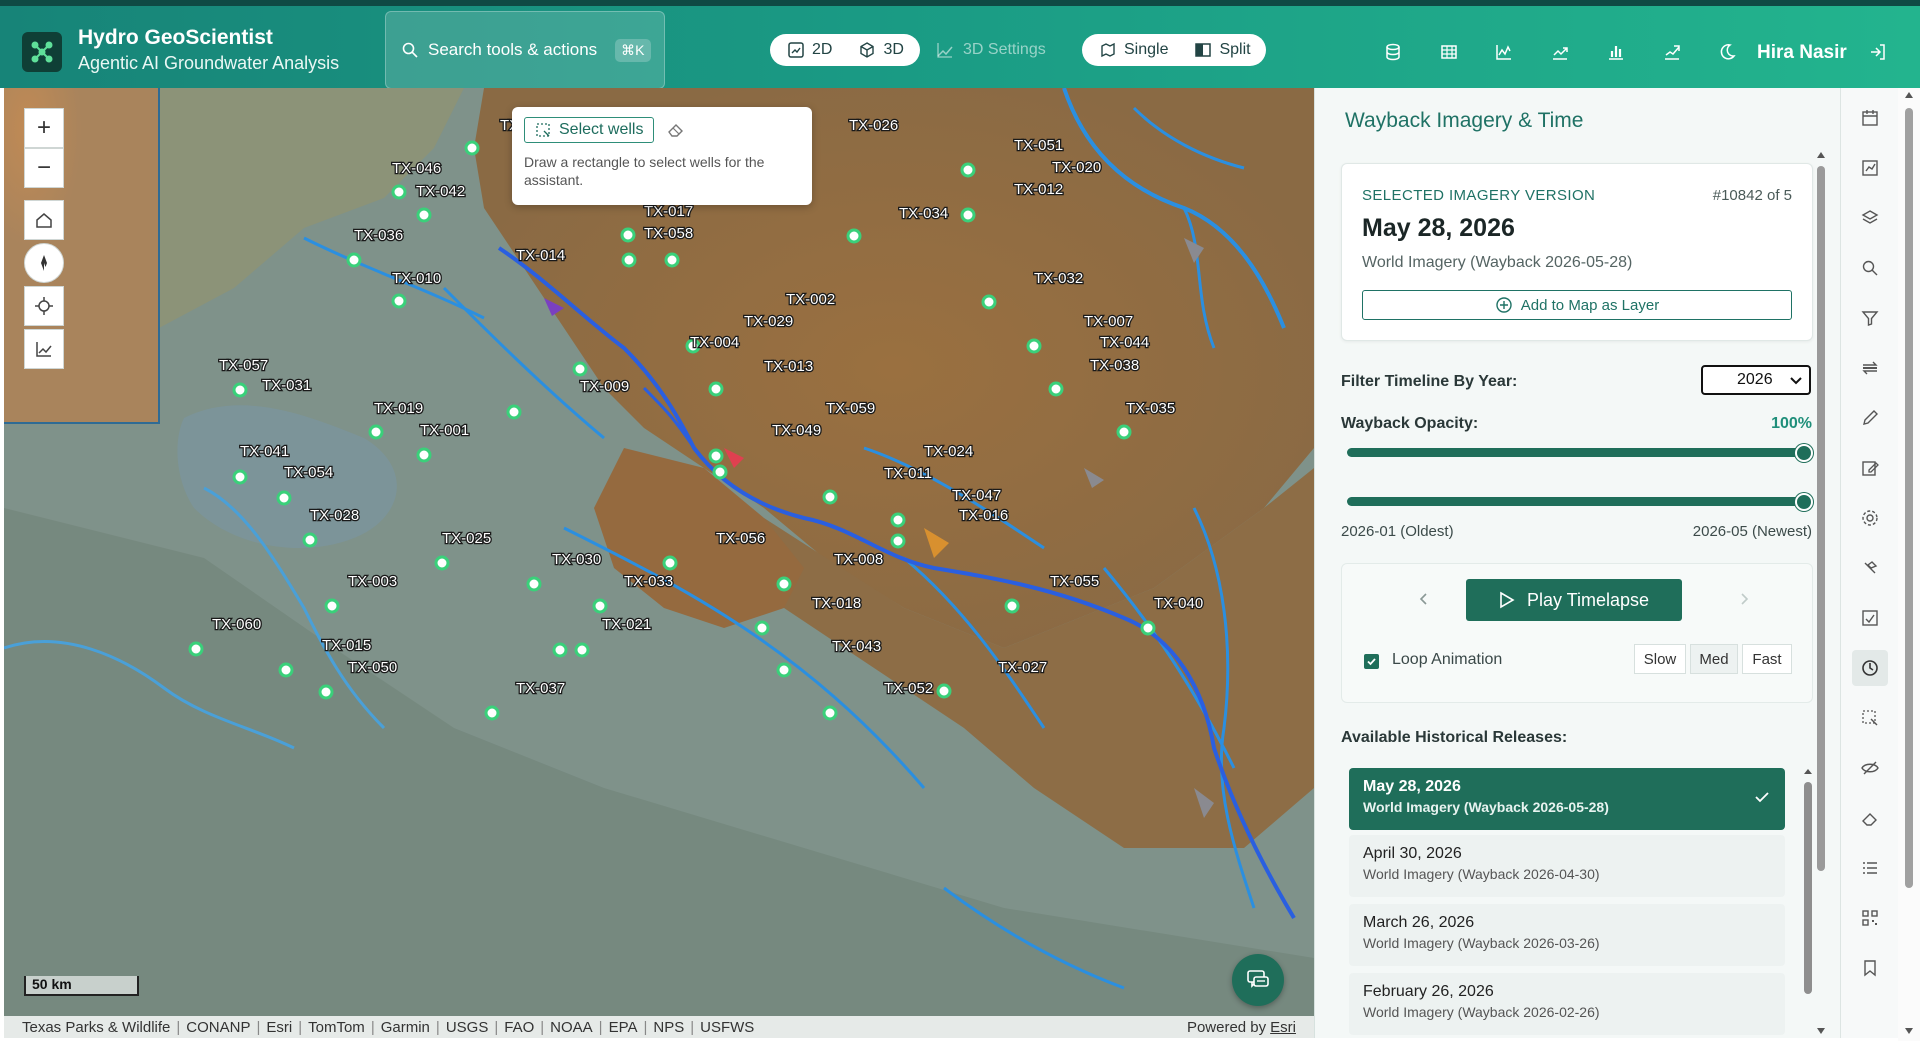  I want to click on well-label: TX-026, so click(874, 126).